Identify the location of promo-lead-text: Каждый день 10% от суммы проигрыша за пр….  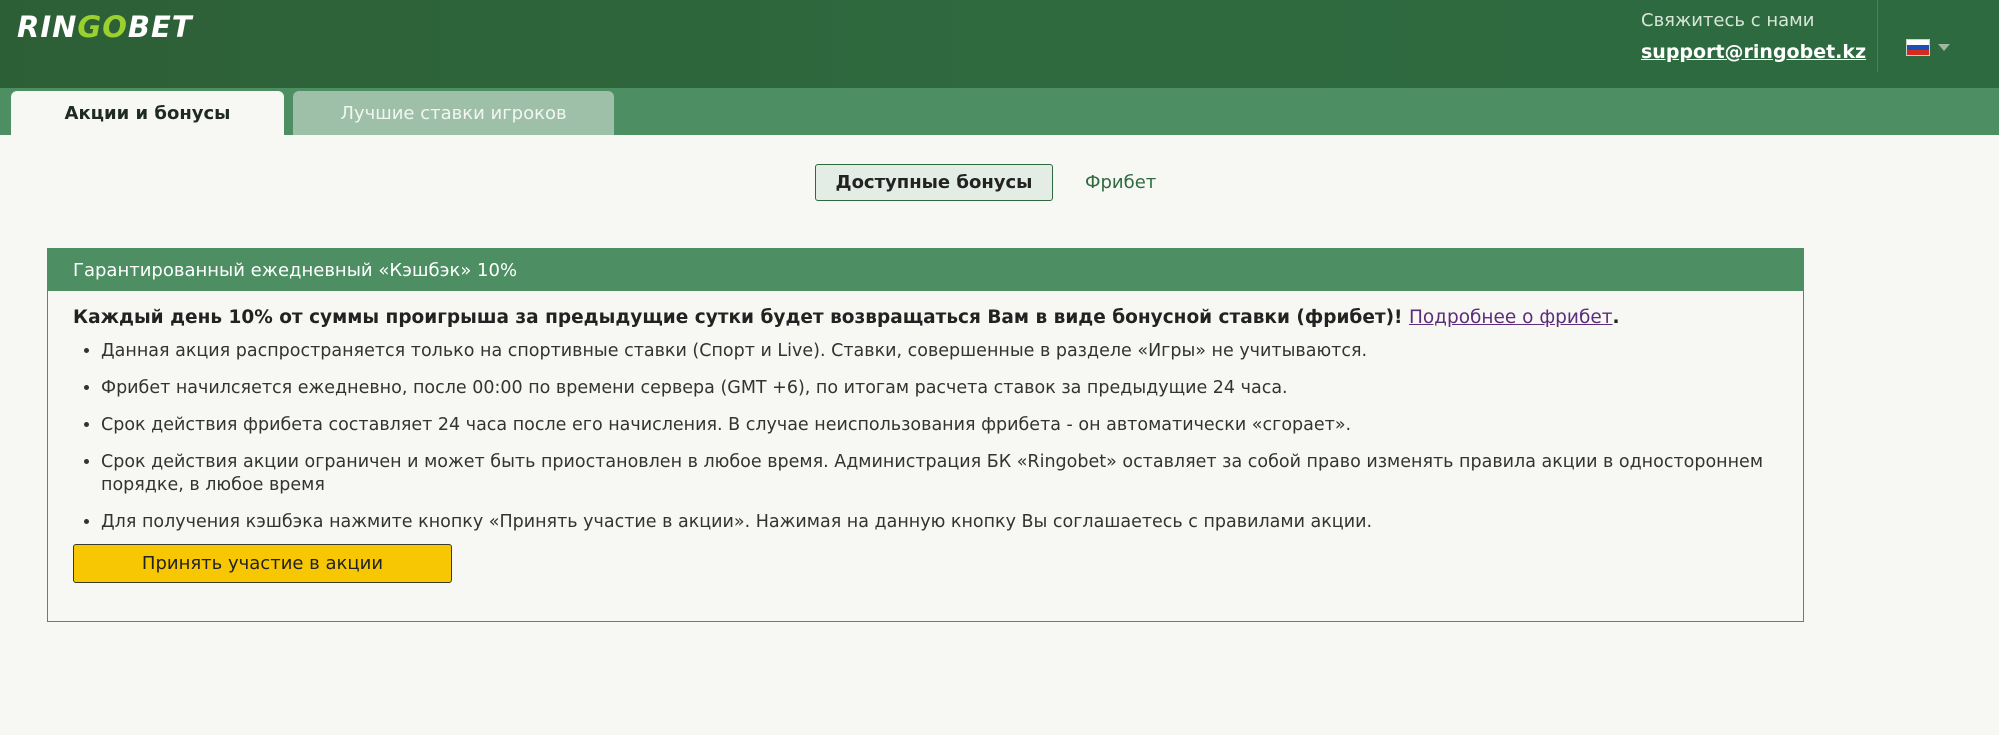
(741, 317).